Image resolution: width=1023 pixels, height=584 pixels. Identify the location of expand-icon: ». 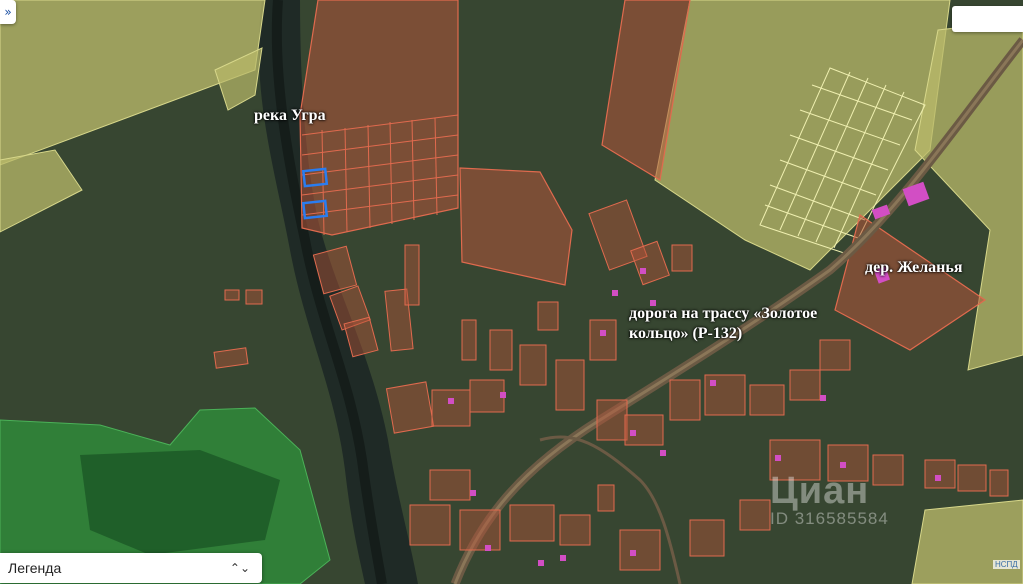
(8, 12).